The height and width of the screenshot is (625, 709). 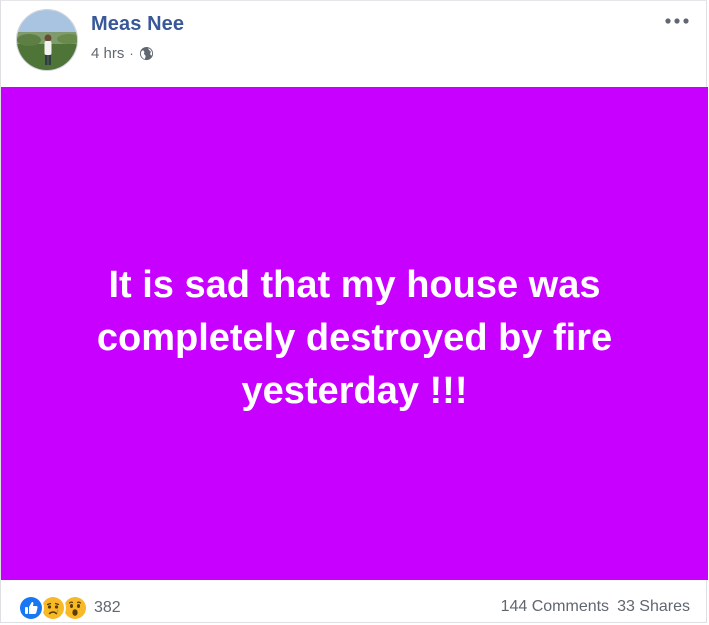 I want to click on comments-count-link: 144 Comments, so click(x=555, y=607).